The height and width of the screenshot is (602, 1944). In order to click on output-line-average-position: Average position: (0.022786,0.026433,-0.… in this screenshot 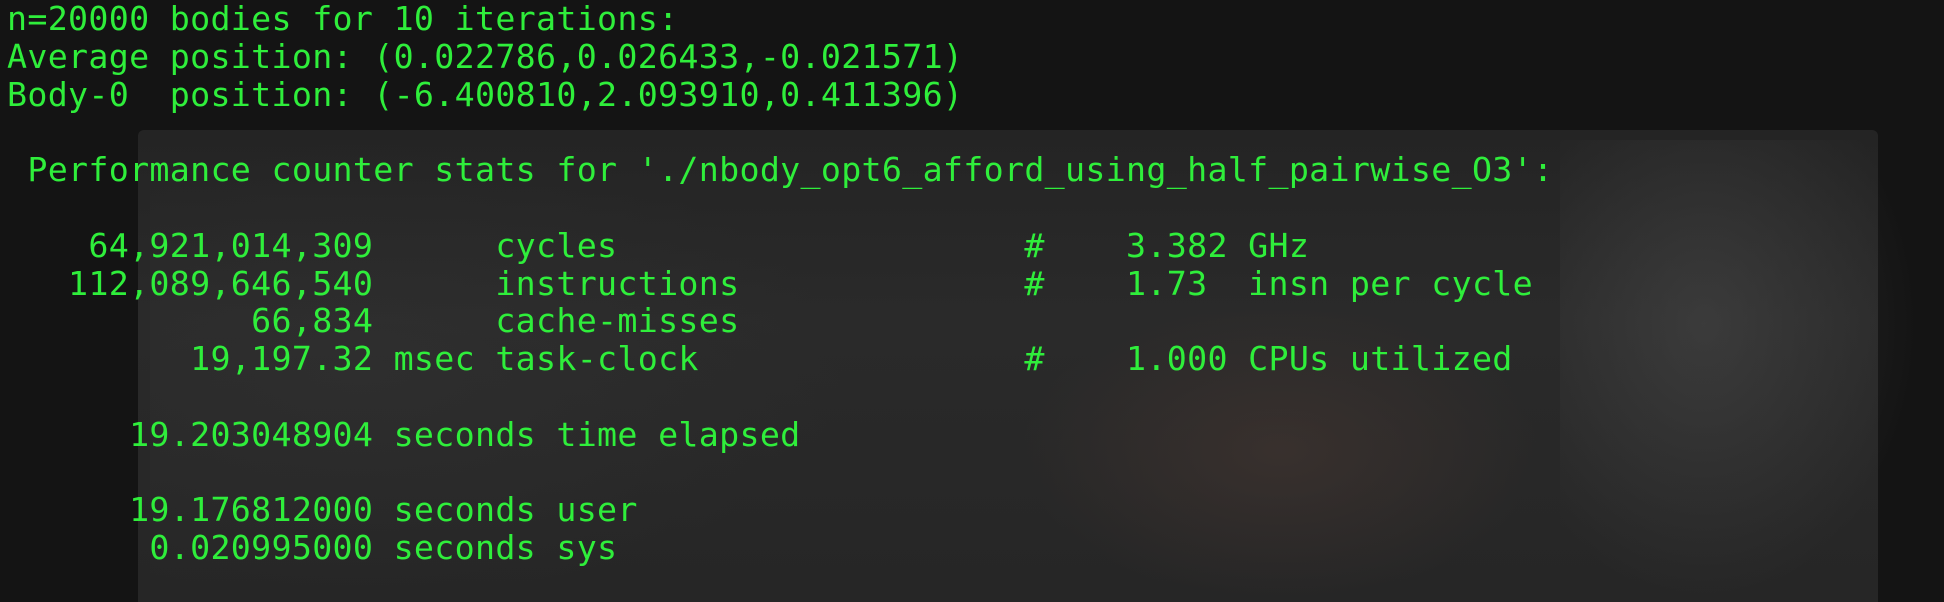, I will do `click(485, 56)`.